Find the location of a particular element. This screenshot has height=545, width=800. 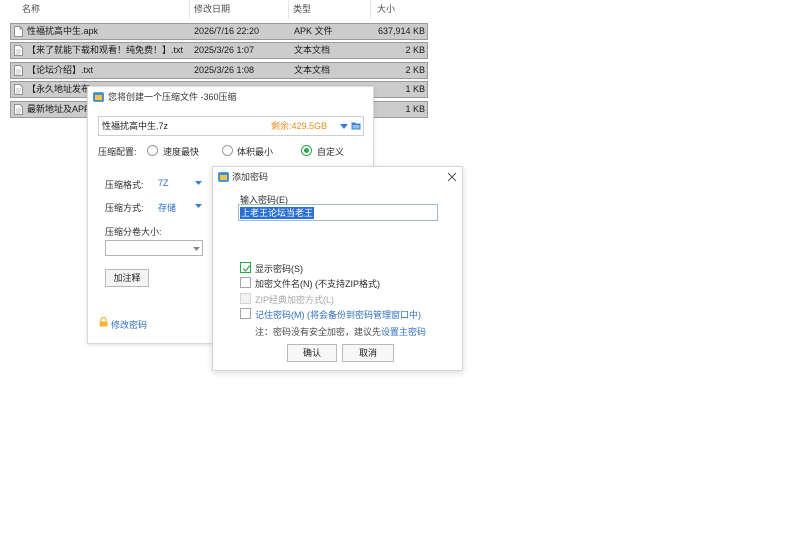

column-header-name: 名称 is located at coordinates (102, 9).